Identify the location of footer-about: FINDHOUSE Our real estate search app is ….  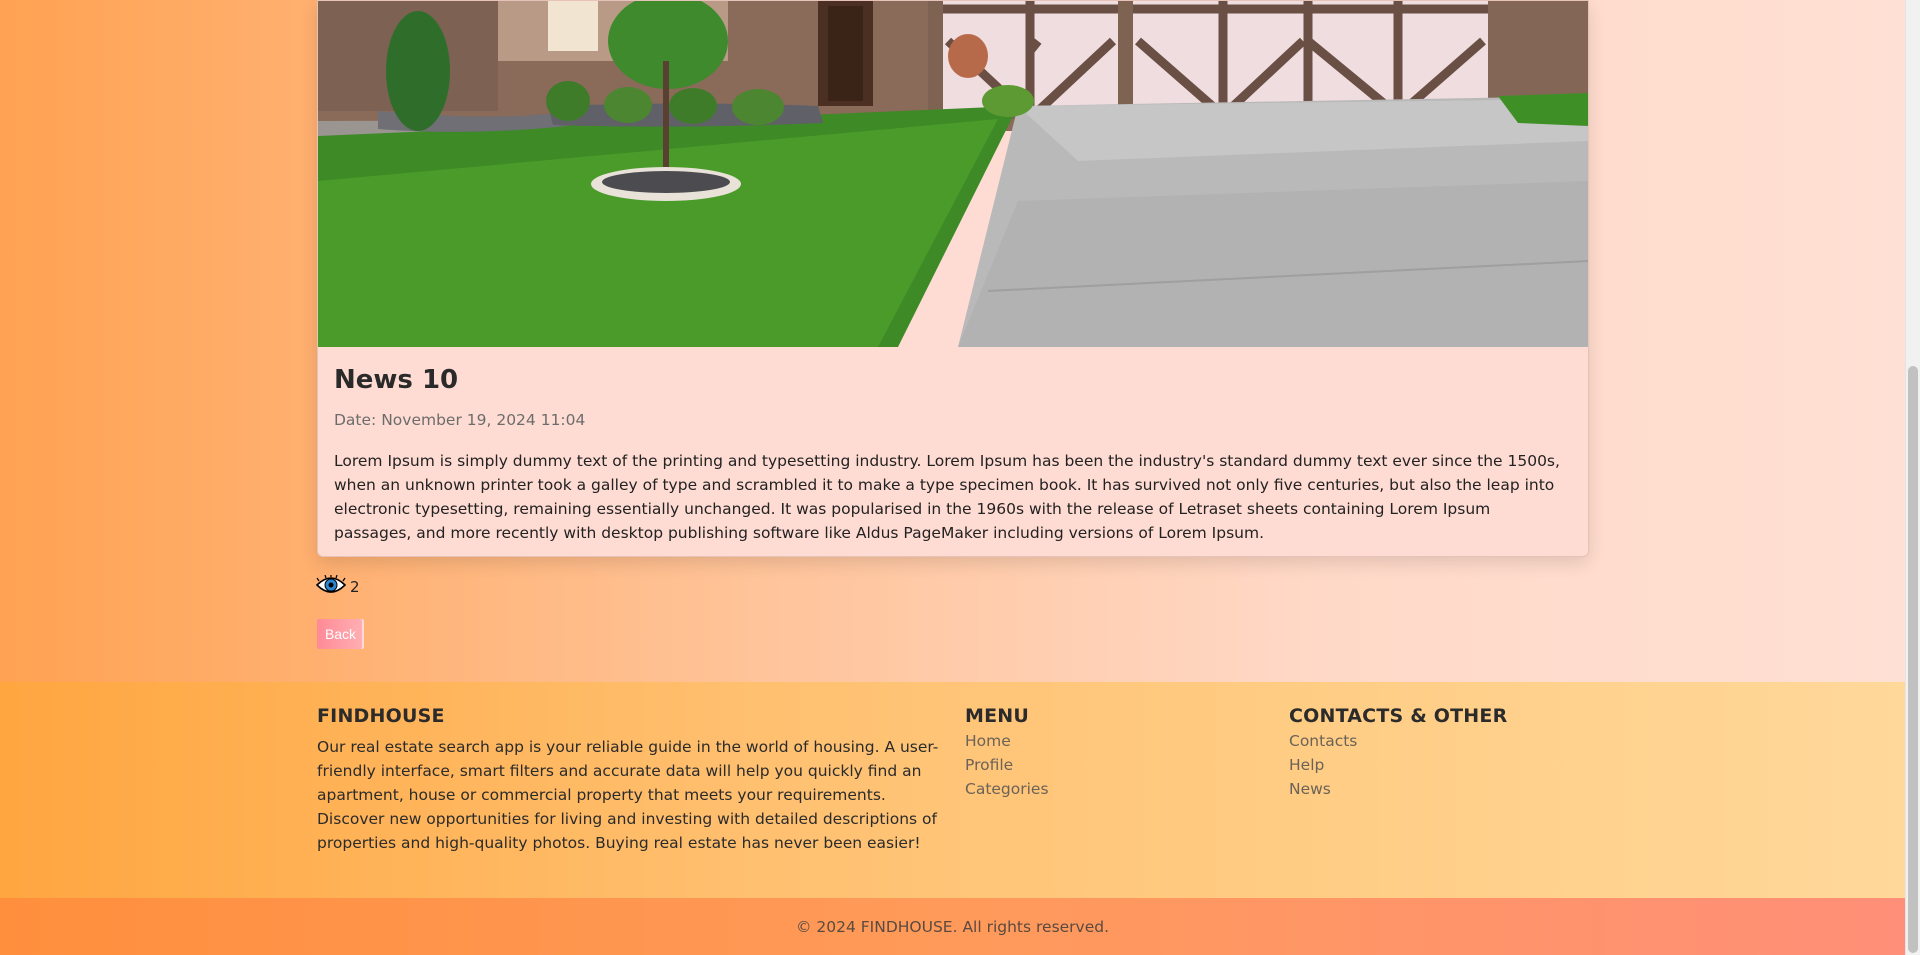
(632, 779).